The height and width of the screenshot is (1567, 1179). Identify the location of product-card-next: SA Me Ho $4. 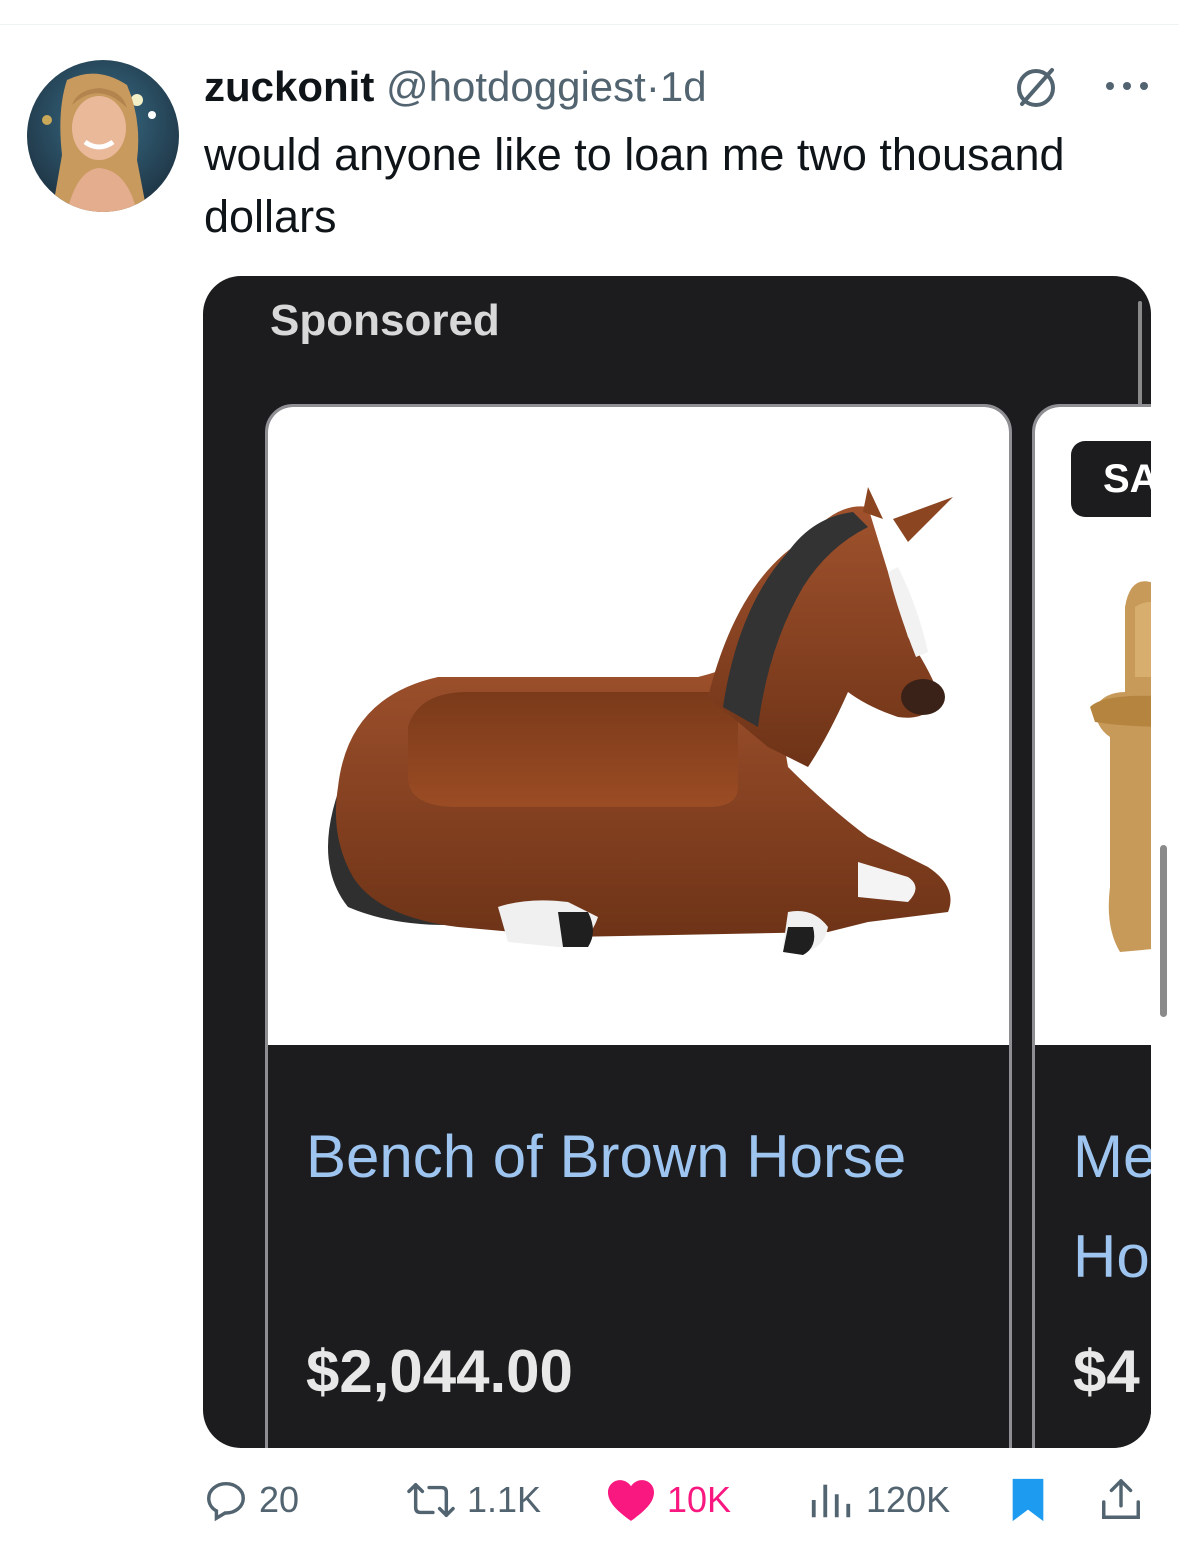
(1091, 926).